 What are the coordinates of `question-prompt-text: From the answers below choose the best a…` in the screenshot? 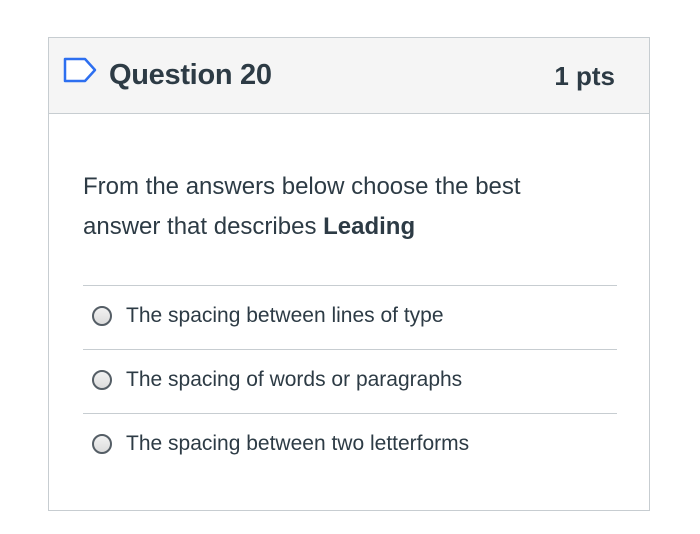 It's located at (302, 206).